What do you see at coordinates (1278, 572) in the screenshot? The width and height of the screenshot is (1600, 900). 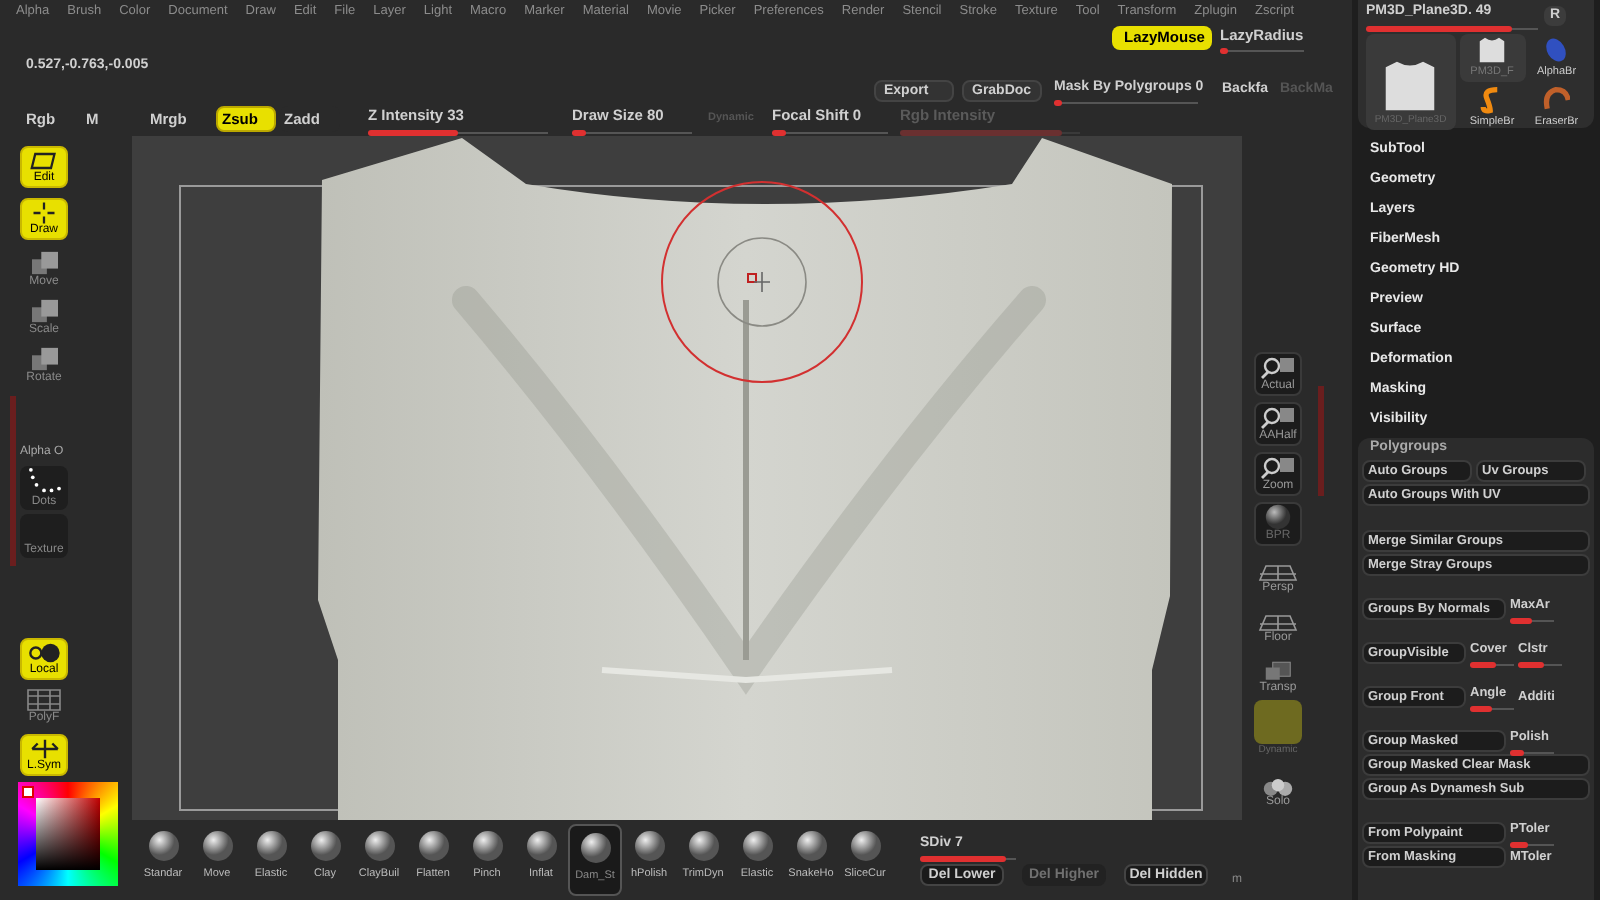 I see `grid-plane-icon` at bounding box center [1278, 572].